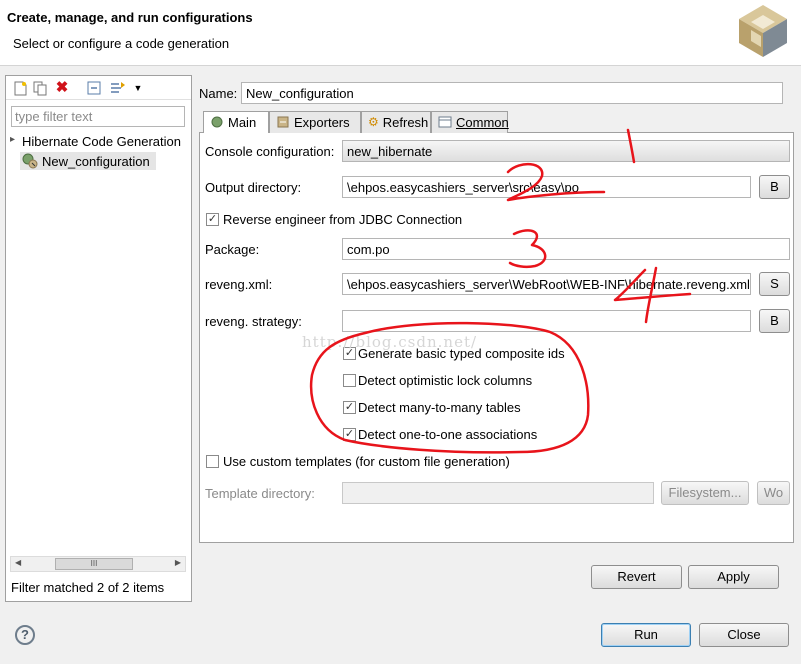 Image resolution: width=801 pixels, height=664 pixels. What do you see at coordinates (260, 493) in the screenshot?
I see `template-dir-label: Template directory:` at bounding box center [260, 493].